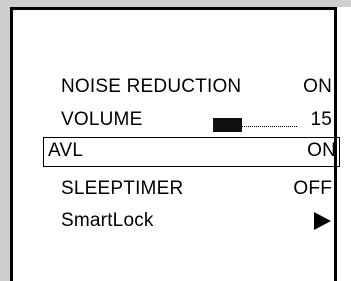 This screenshot has width=351, height=281. What do you see at coordinates (255, 125) in the screenshot?
I see `volume-slider` at bounding box center [255, 125].